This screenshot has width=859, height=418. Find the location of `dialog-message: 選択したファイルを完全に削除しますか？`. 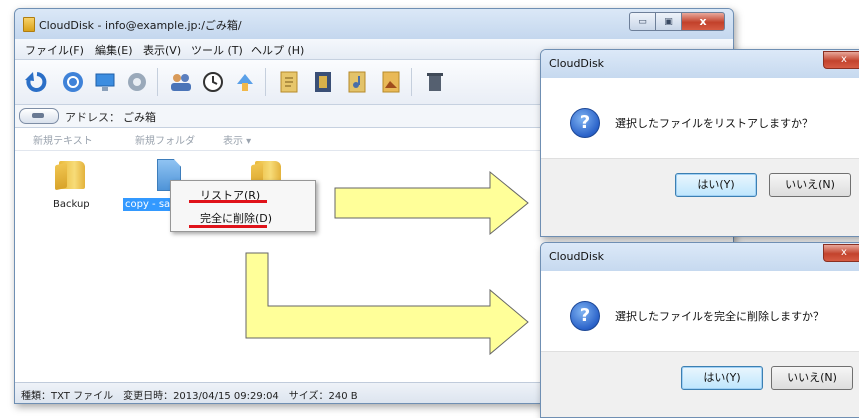

dialog-message: 選択したファイルを完全に削除しますか？ is located at coordinates (719, 316).